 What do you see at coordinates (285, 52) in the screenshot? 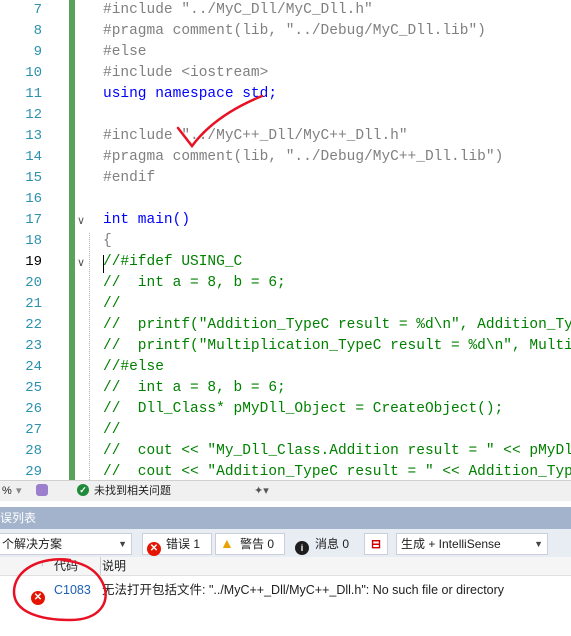
I see `code-line: 9 #else` at bounding box center [285, 52].